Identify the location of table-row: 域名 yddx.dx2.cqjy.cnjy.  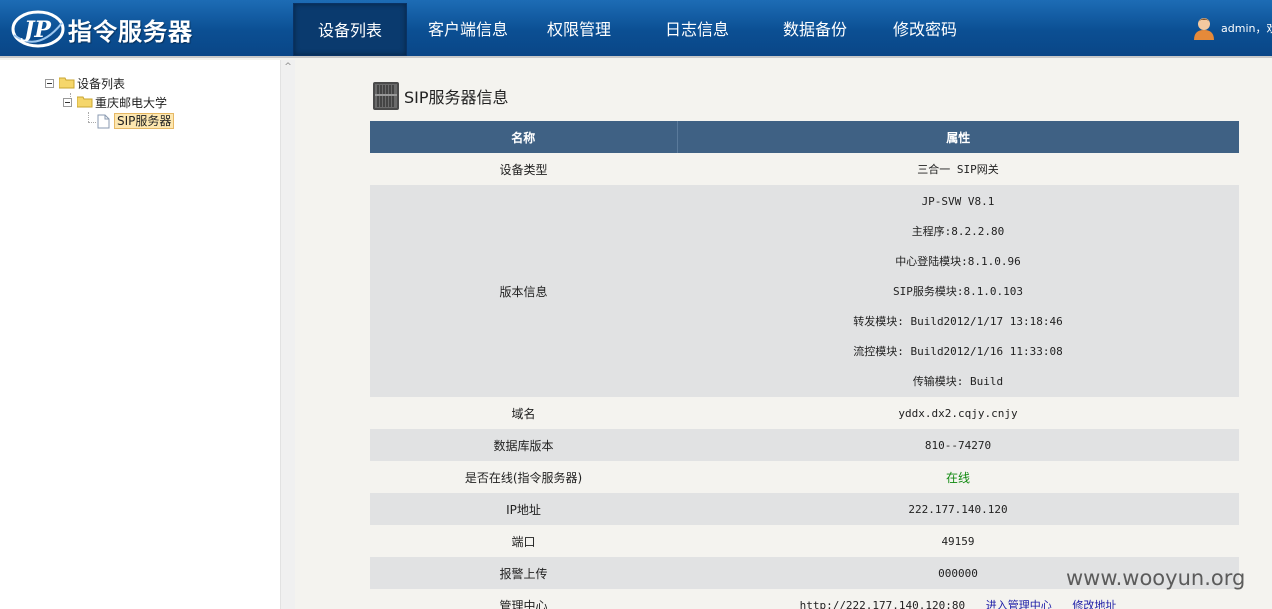
(804, 413).